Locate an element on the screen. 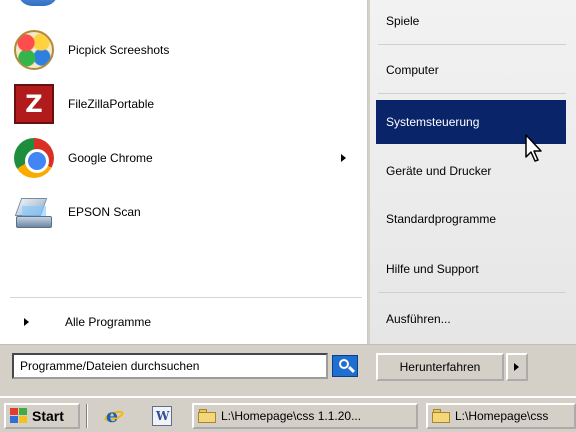 Image resolution: width=576 pixels, height=432 pixels. shutdown-button: Herunterfahren is located at coordinates (440, 367).